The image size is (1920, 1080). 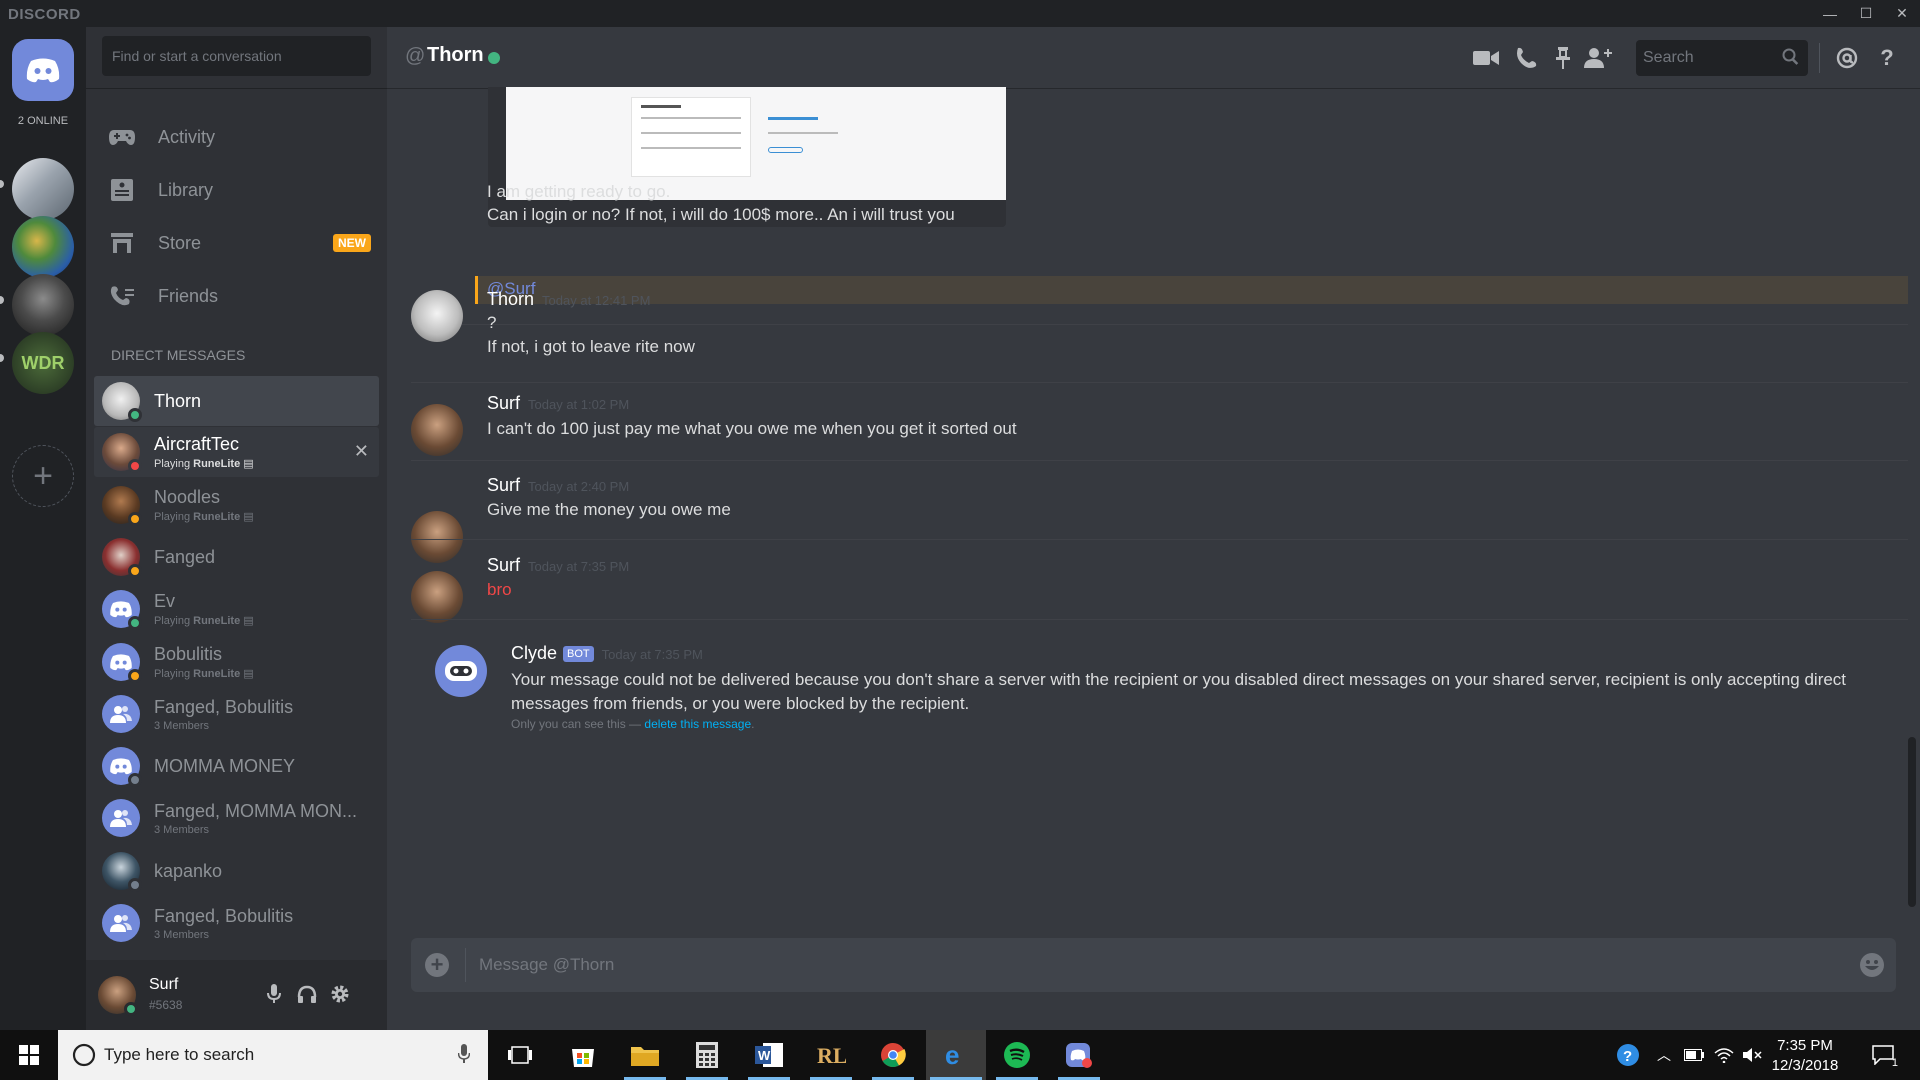 I want to click on svg-text: e, so click(x=952, y=1055).